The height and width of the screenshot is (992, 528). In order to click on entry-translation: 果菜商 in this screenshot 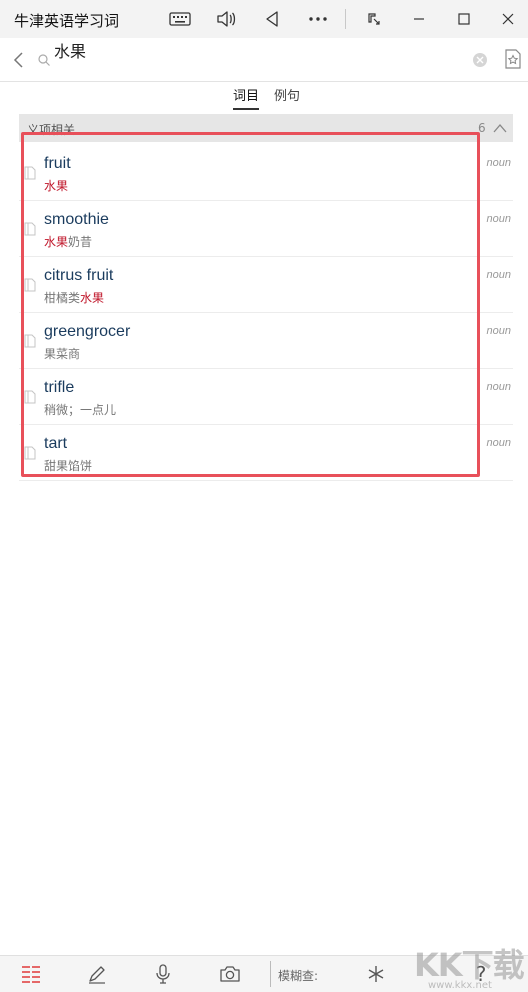, I will do `click(62, 354)`.